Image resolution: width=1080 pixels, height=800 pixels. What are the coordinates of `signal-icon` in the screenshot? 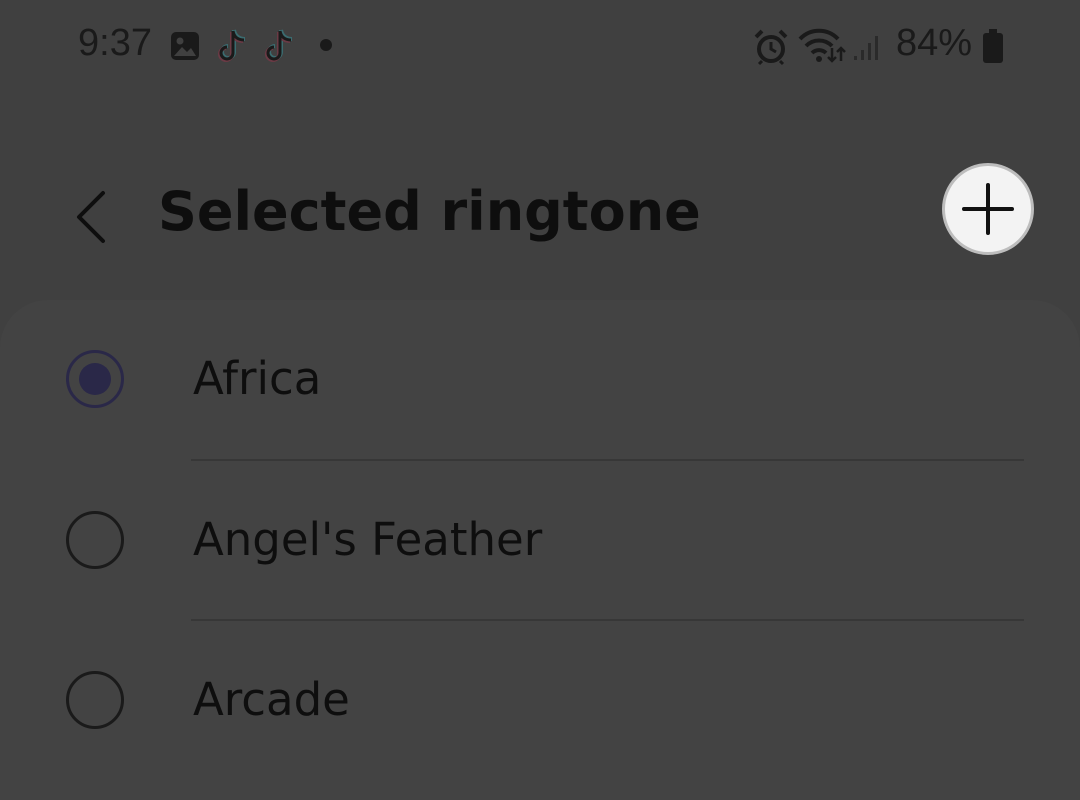 It's located at (866, 48).